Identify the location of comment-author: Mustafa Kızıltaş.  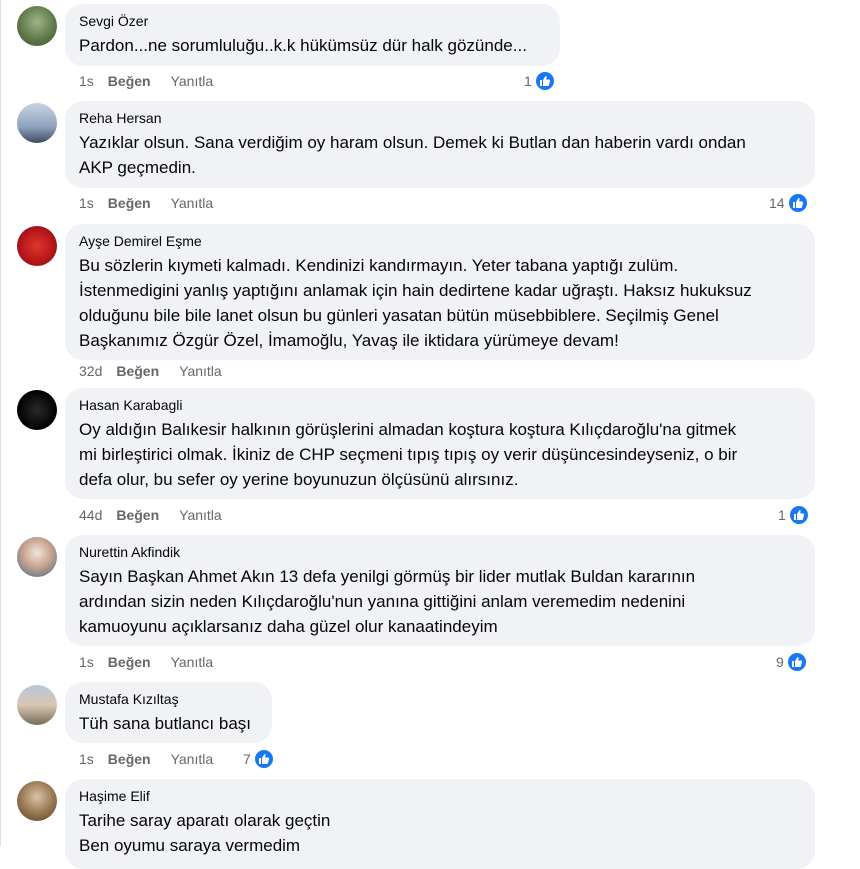
(168, 699).